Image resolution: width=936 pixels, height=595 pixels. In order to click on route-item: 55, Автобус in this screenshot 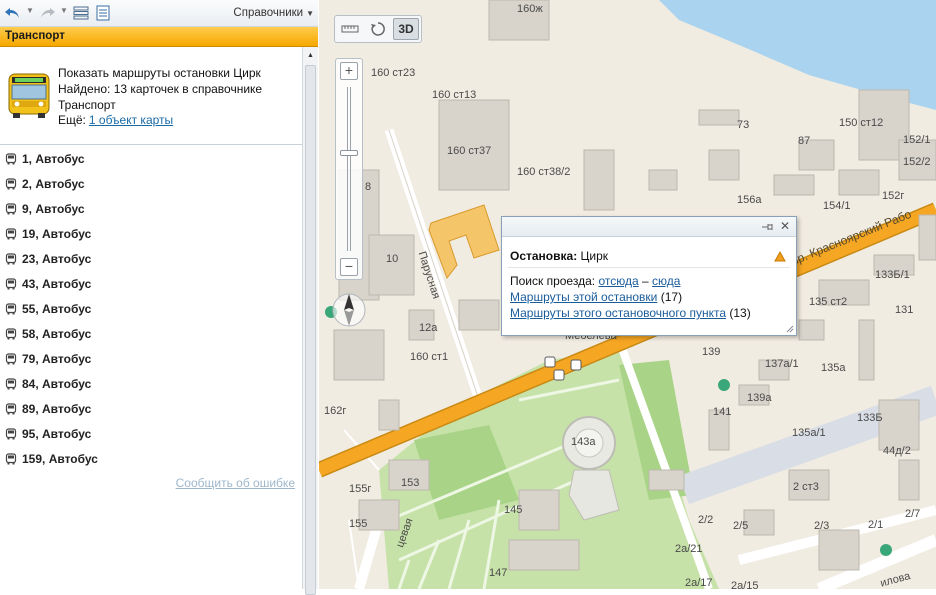, I will do `click(150, 308)`.